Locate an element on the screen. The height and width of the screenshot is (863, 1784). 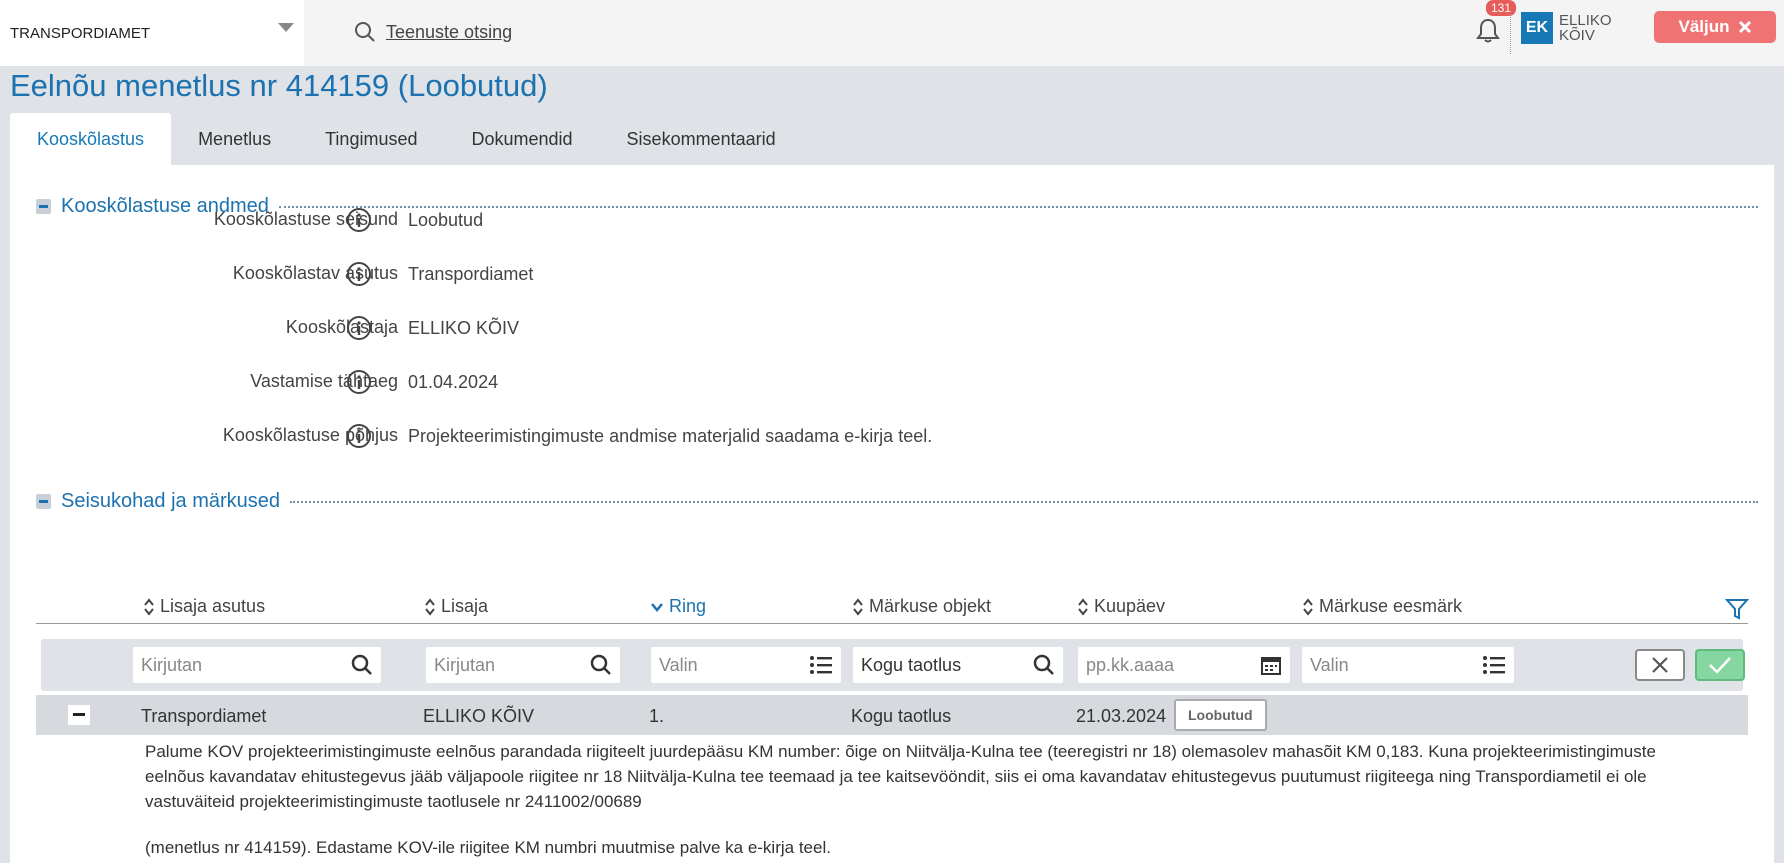
field-value: Loobutud is located at coordinates (446, 220).